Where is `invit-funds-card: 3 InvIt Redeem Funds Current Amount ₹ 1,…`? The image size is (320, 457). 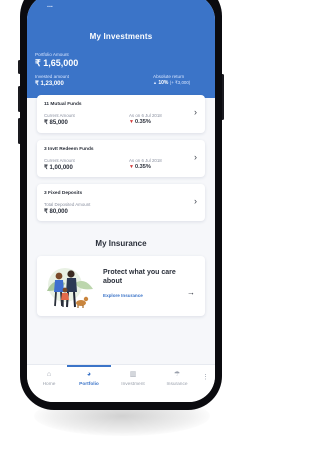
invit-funds-card: 3 InvIt Redeem Funds Current Amount ₹ 1,… is located at coordinates (121, 158).